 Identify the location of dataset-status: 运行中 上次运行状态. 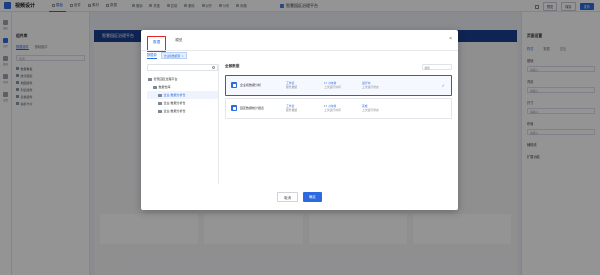
(381, 85).